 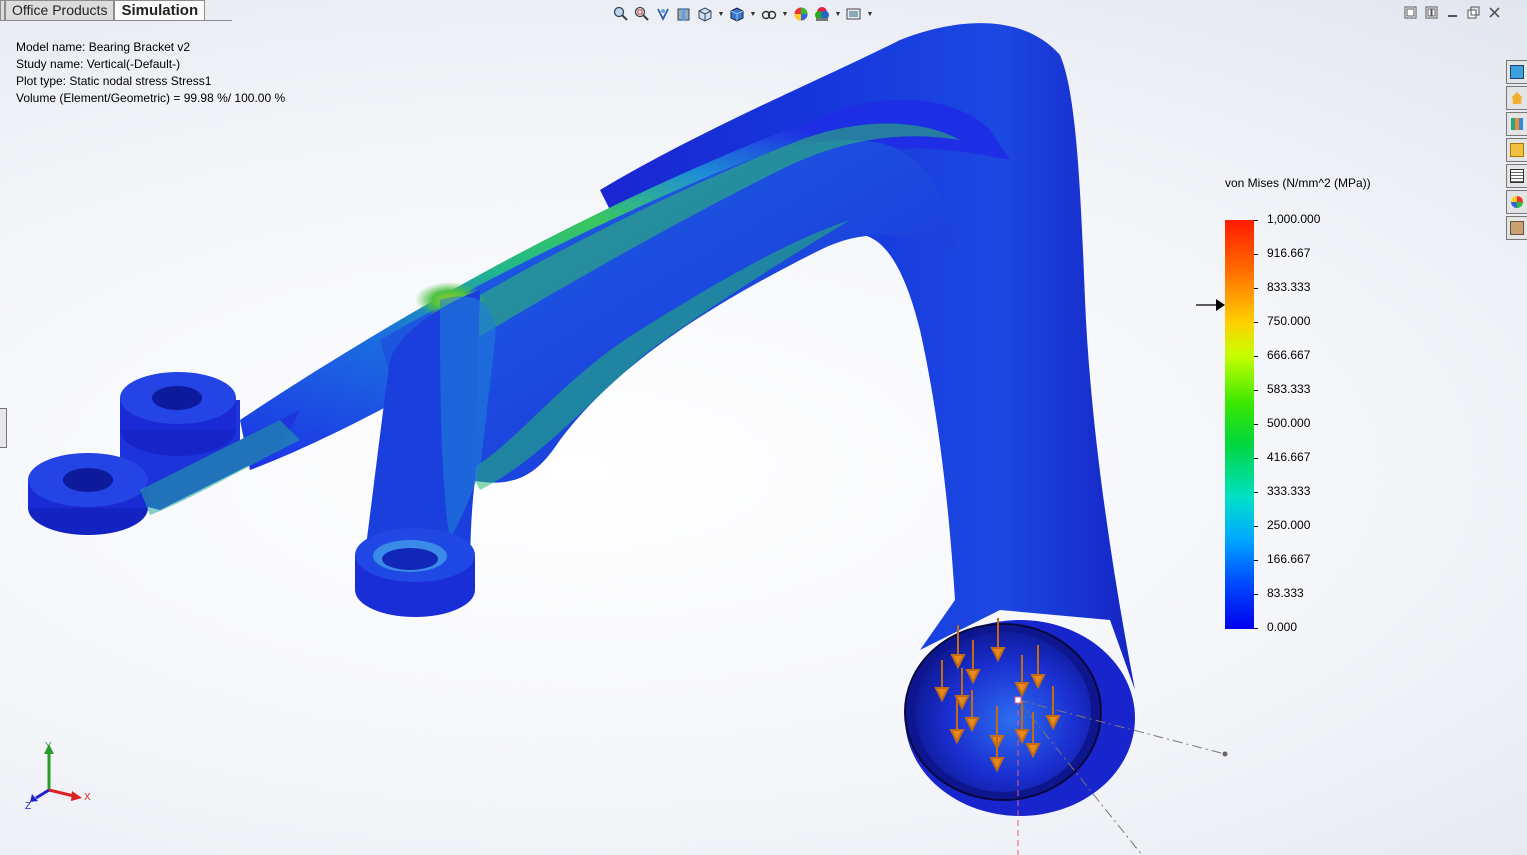 I want to click on legend-tick-label: 750.000, so click(x=1289, y=321).